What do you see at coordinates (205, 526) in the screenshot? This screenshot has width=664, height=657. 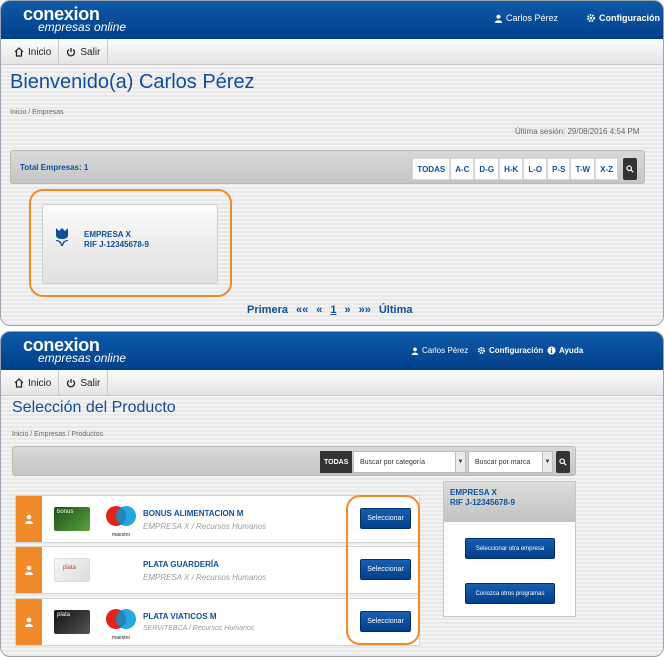 I see `product-company: EMPRESA X / Recursos Humanos` at bounding box center [205, 526].